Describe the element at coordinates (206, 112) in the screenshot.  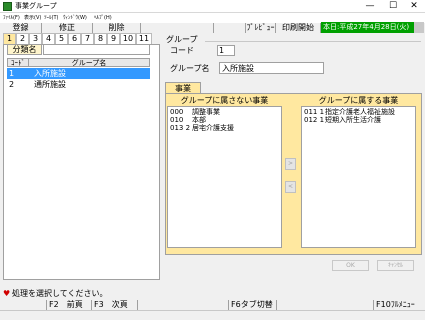
I see `item-name: 調整事業` at that location.